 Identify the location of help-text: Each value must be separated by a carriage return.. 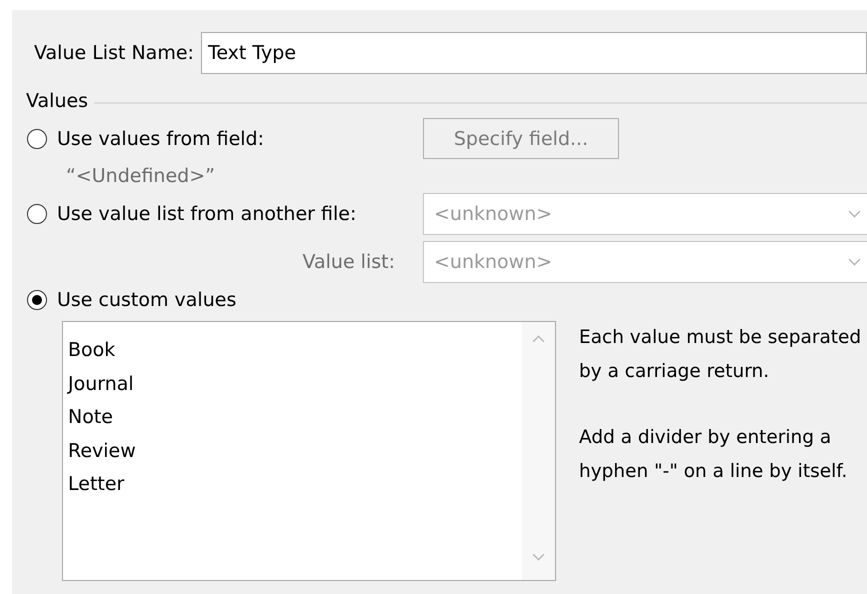
(720, 355).